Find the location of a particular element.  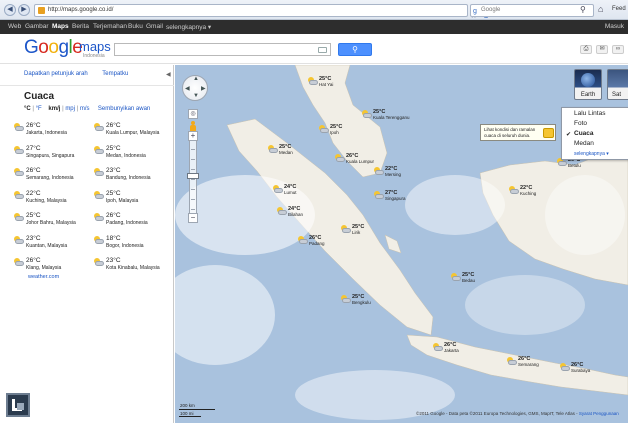

pan-down-icon: ▼ is located at coordinates (196, 96).